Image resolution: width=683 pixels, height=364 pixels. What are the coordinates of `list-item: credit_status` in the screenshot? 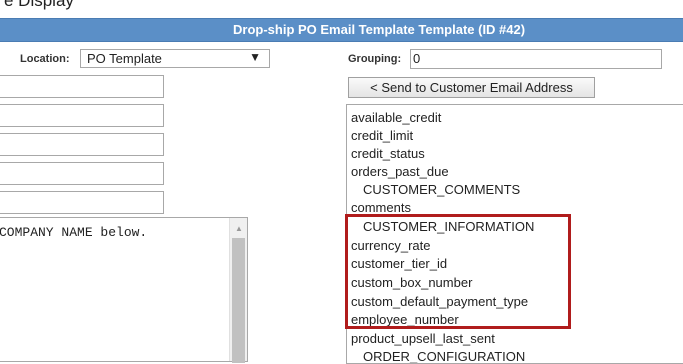 It's located at (388, 154).